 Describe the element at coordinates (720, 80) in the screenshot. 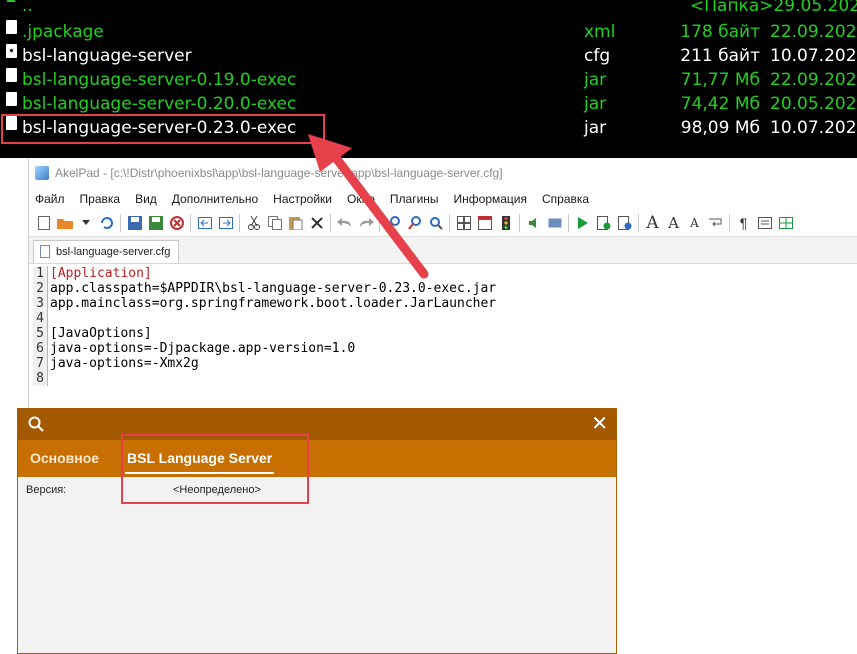

I see `file-size: 71,77 Мб` at that location.